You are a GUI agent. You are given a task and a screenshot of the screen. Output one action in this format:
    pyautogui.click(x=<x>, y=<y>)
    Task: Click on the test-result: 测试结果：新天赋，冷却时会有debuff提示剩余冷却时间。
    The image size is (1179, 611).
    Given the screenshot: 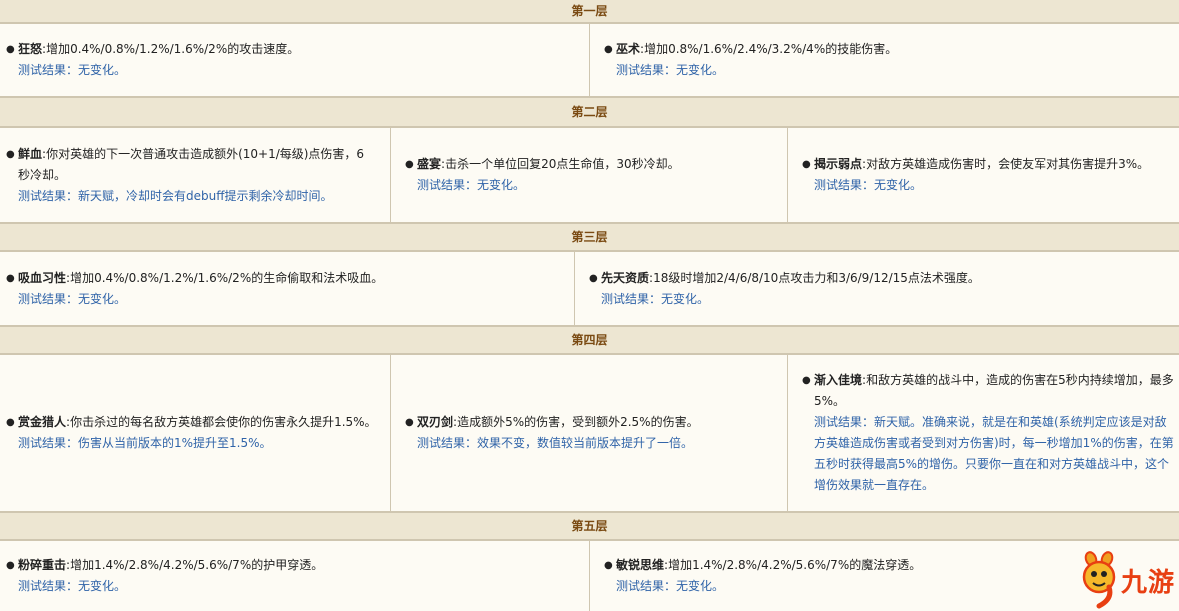 What is the action you would take?
    pyautogui.click(x=175, y=195)
    